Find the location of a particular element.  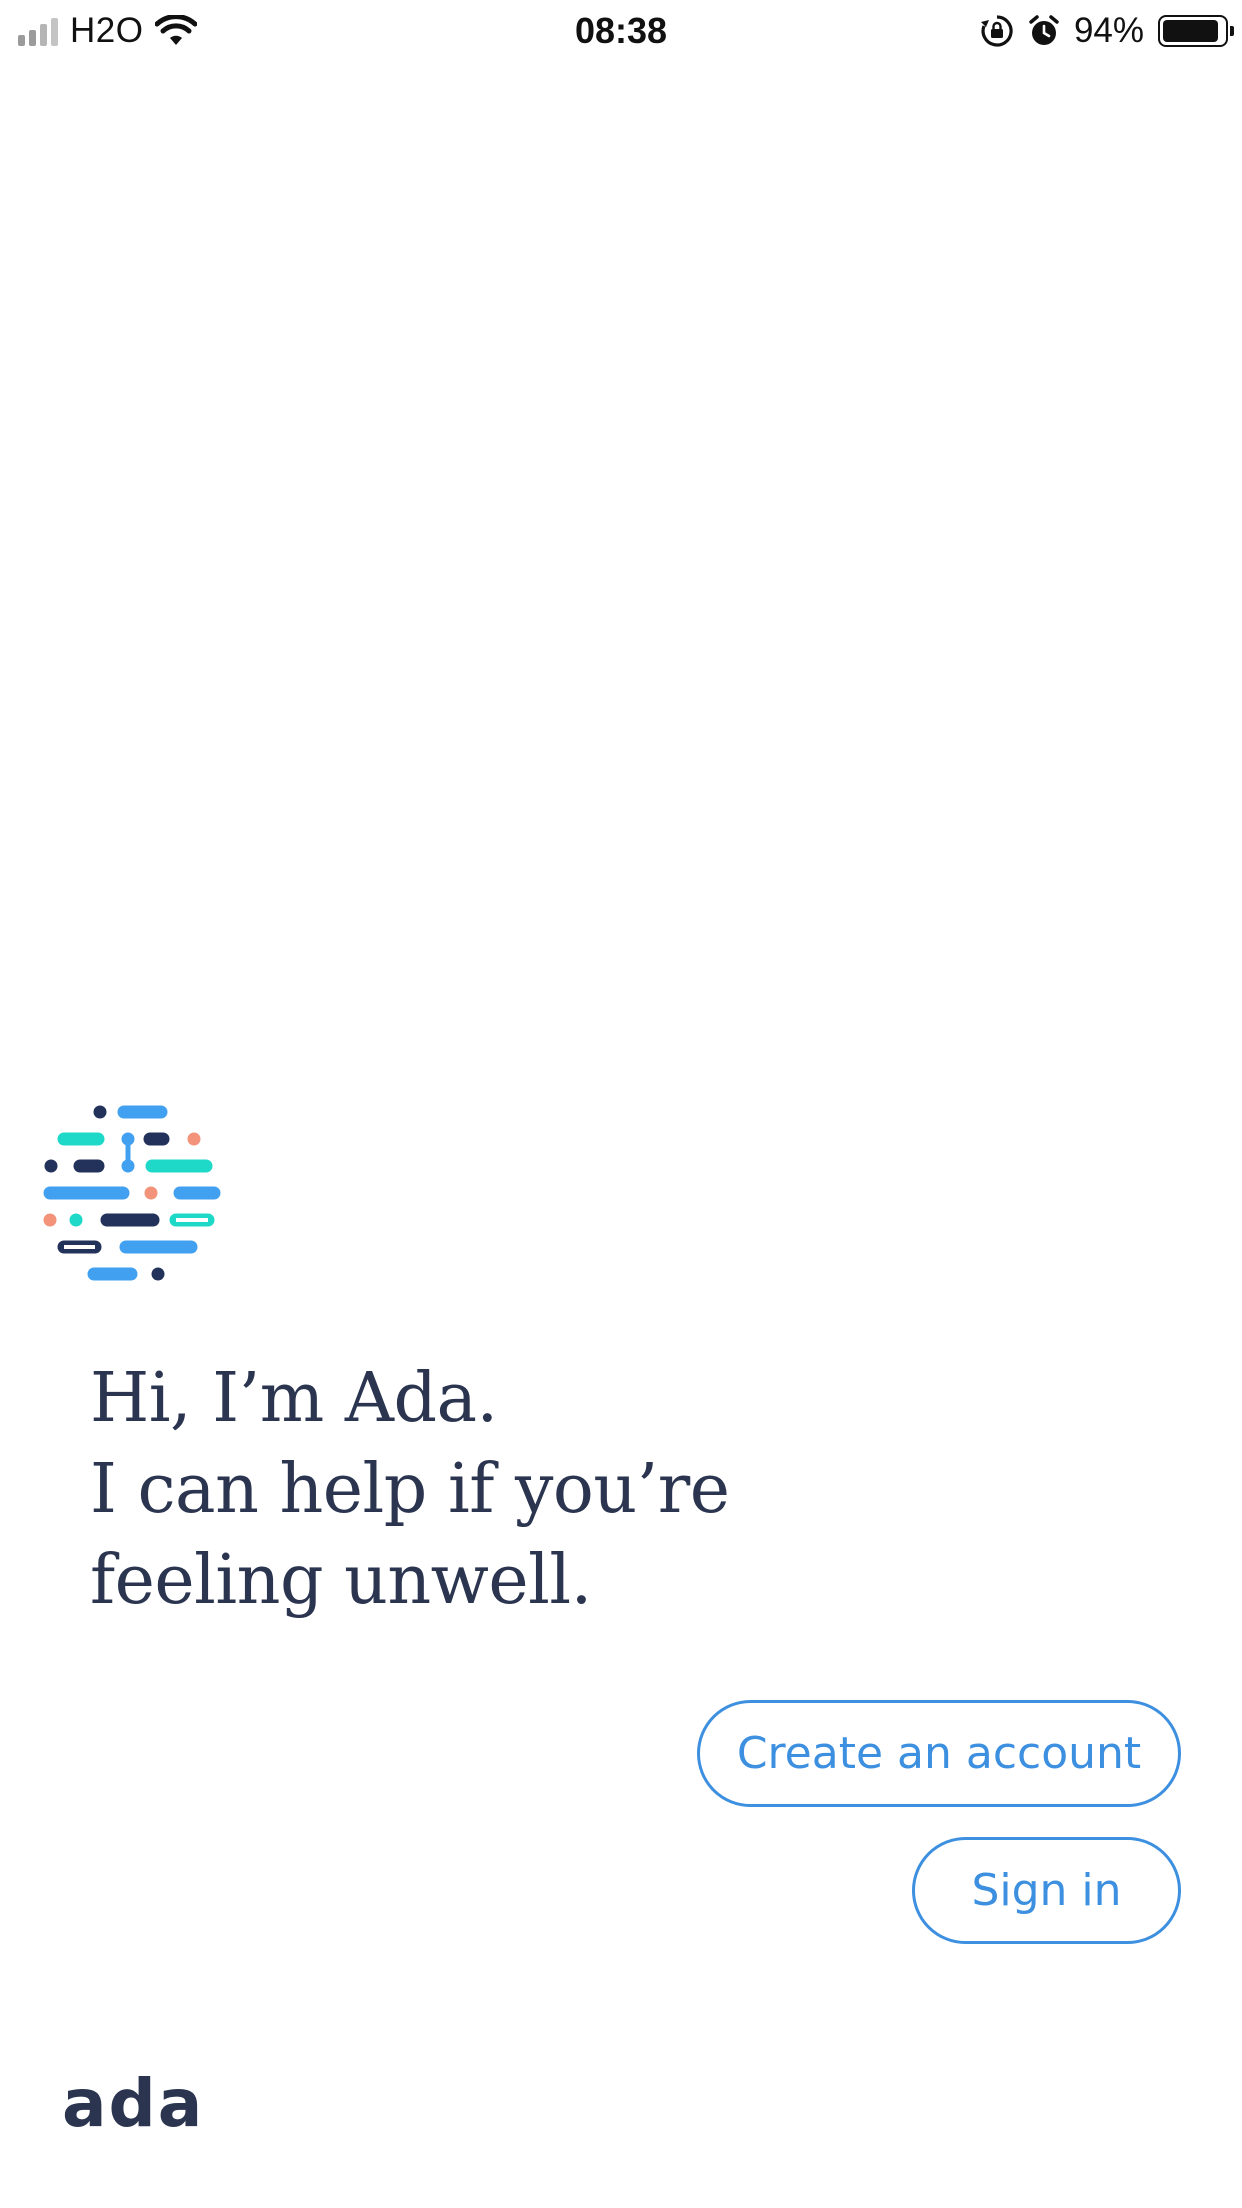

battery-fill is located at coordinates (1190, 31).